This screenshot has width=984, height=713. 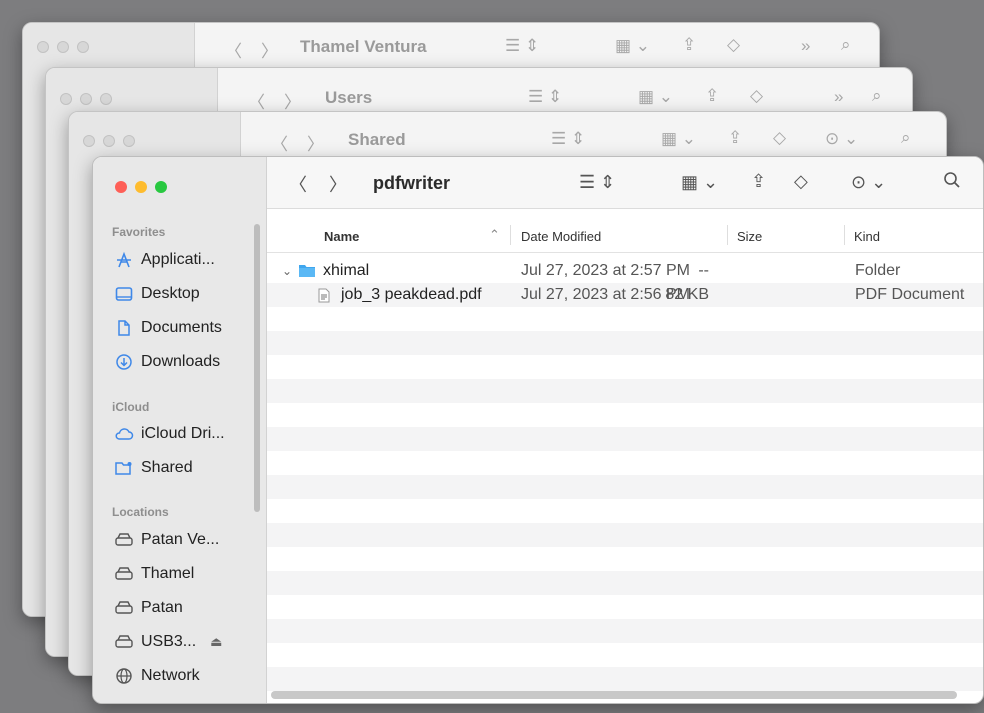 What do you see at coordinates (565, 92) in the screenshot?
I see `toolbar: 〈 〉 Users ☰ ⇕ ▦ ⌄ ⇪ ◇ » ⌕` at bounding box center [565, 92].